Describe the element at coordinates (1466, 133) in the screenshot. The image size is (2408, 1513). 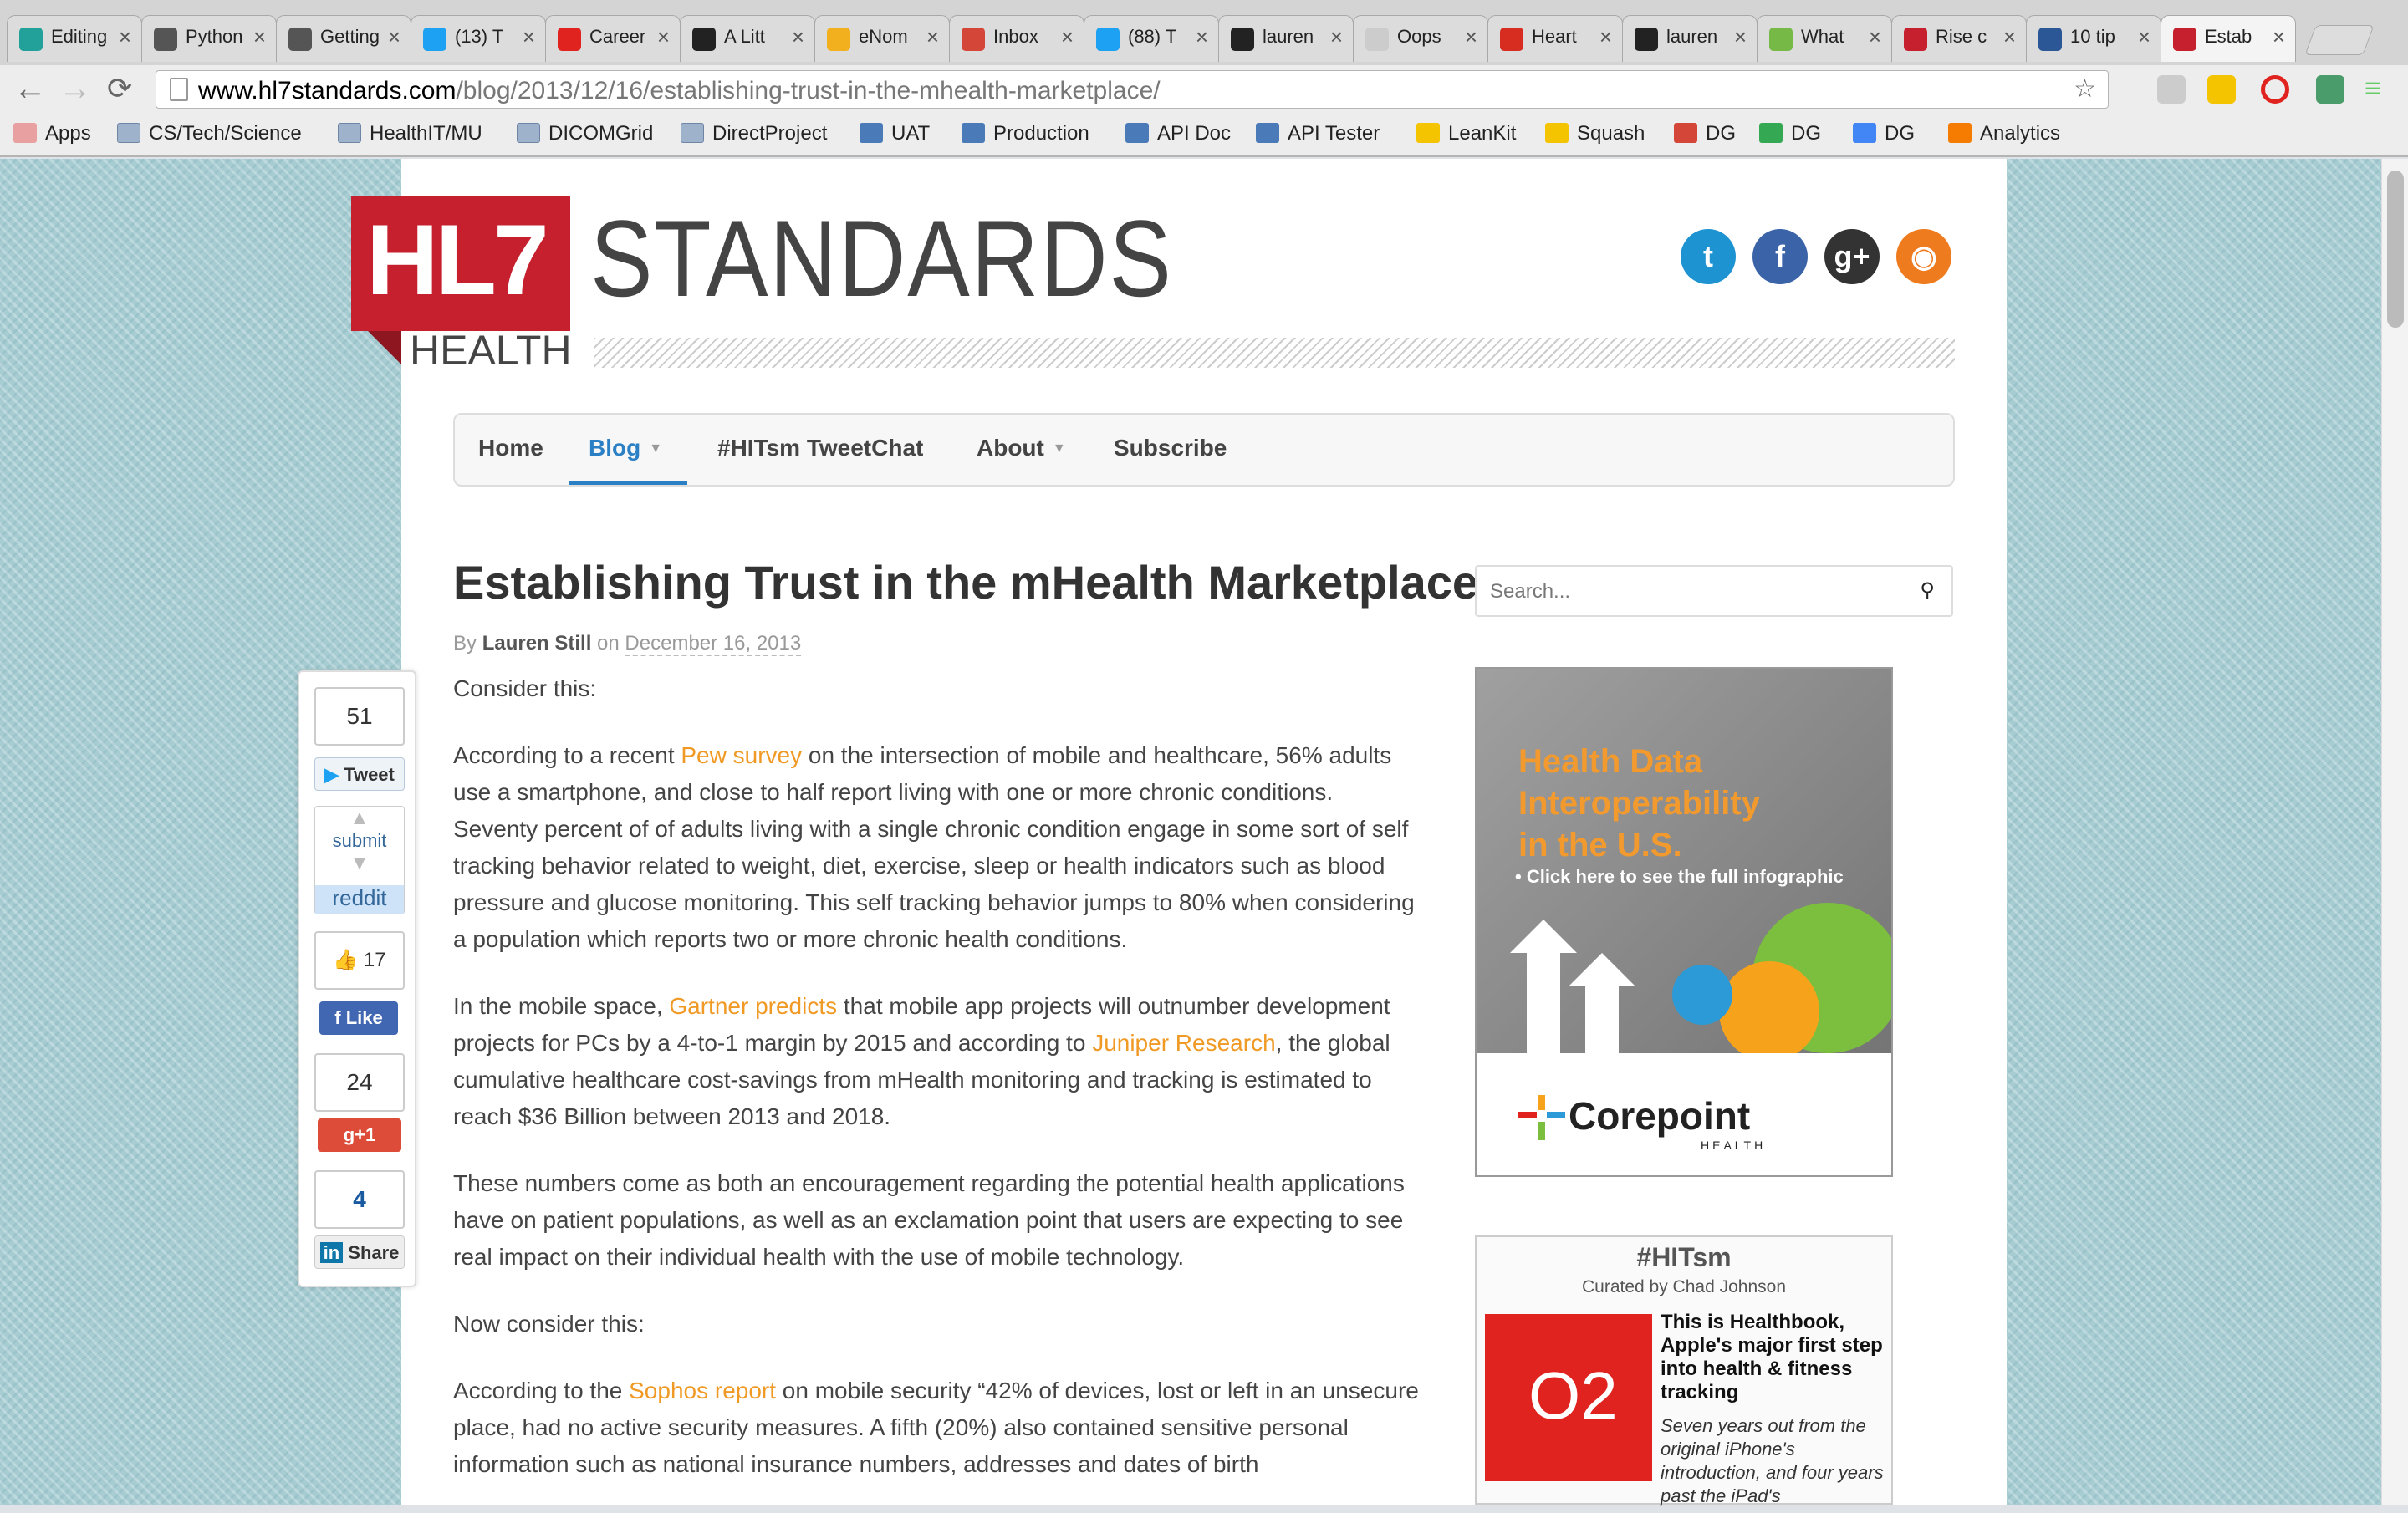
I see `bookmark-item: LeanKit` at that location.